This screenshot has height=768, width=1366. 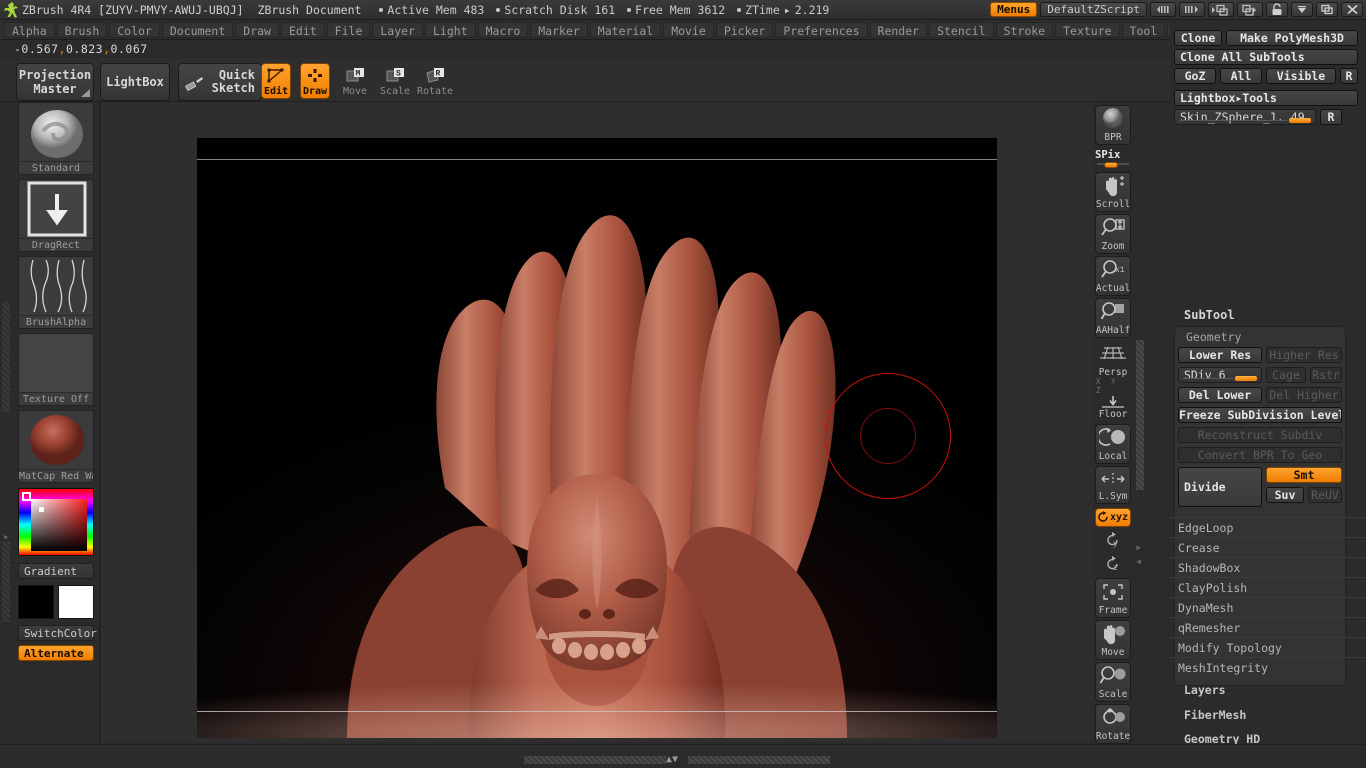 What do you see at coordinates (1111, 165) in the screenshot?
I see `spix-knob` at bounding box center [1111, 165].